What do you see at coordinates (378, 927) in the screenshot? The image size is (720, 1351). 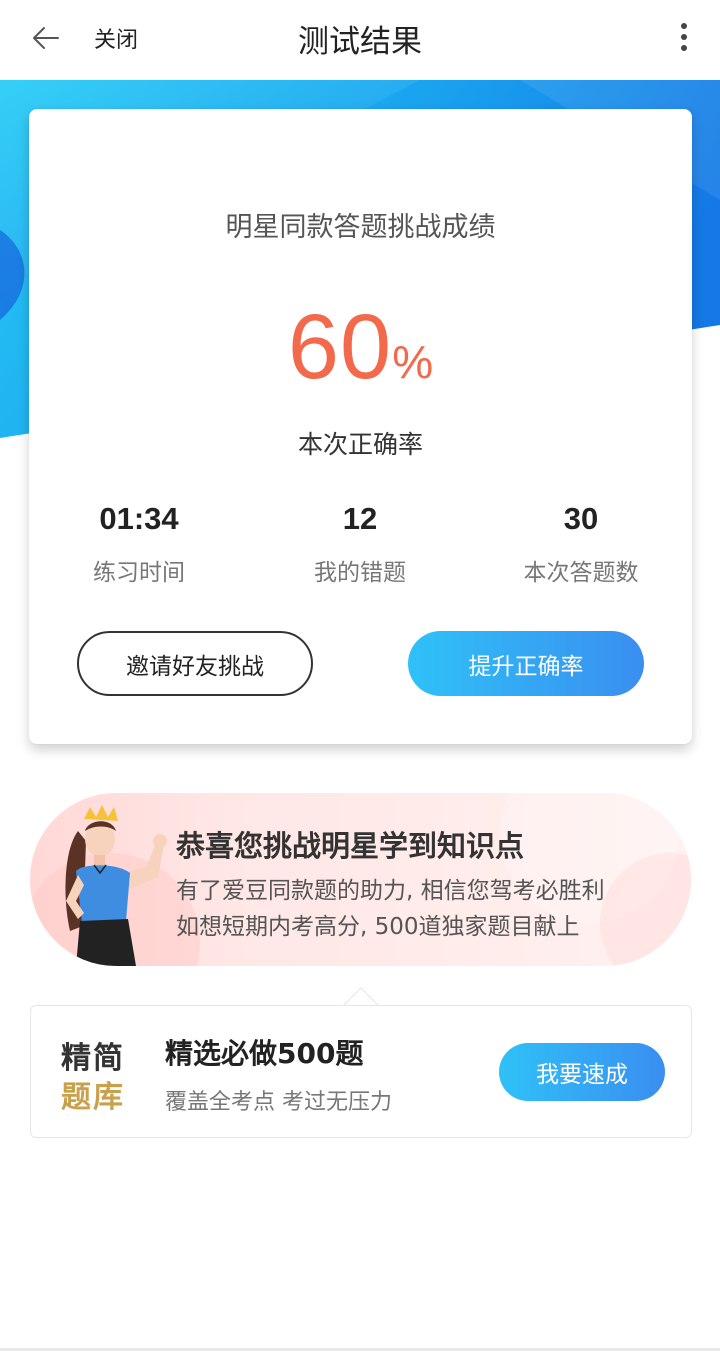 I see `congrats-text-line: 如想短期内考高分, 500道独家题目献上` at bounding box center [378, 927].